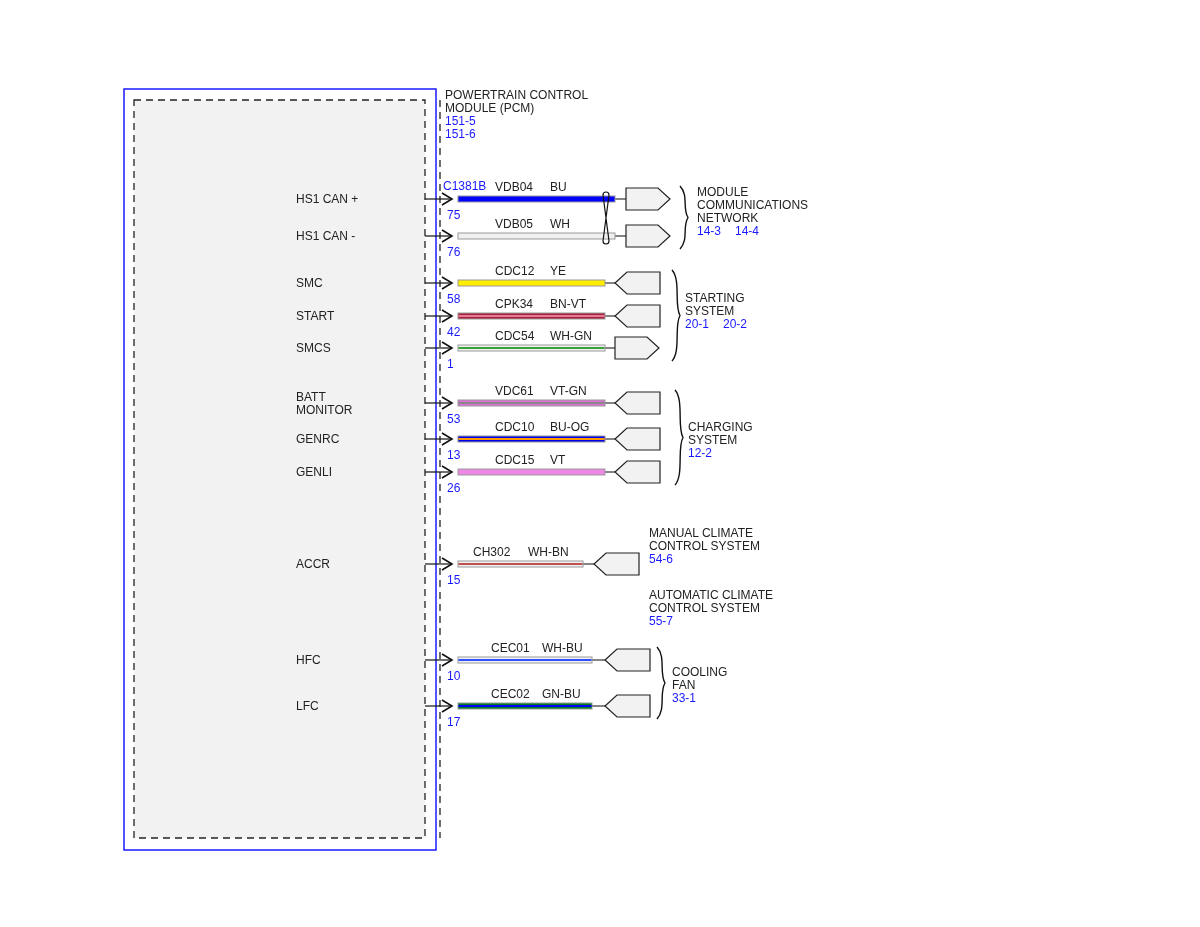  Describe the element at coordinates (735, 324) in the screenshot. I see `page-reference: 20-2` at that location.